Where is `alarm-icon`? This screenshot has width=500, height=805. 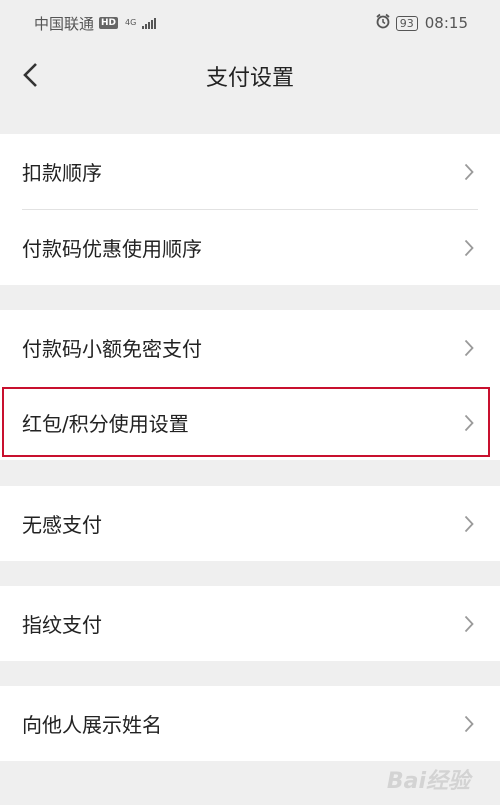 alarm-icon is located at coordinates (383, 23).